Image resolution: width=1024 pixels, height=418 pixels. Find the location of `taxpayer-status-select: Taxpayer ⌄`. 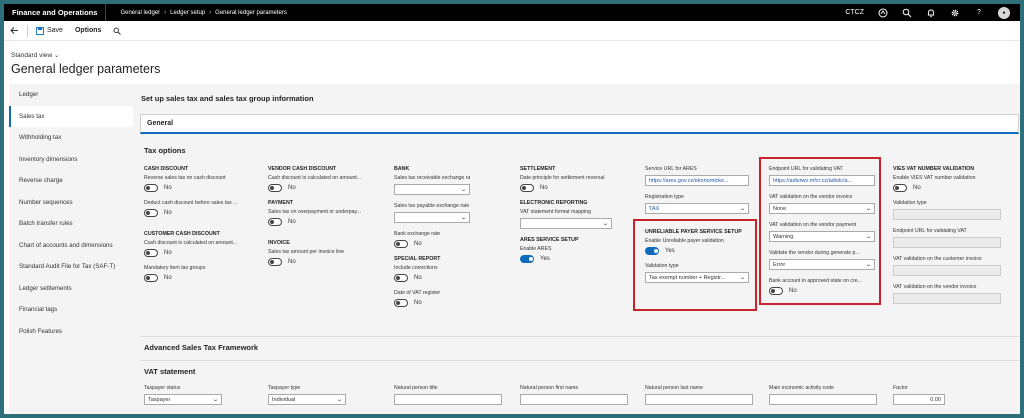

taxpayer-status-select: Taxpayer ⌄ is located at coordinates (183, 399).